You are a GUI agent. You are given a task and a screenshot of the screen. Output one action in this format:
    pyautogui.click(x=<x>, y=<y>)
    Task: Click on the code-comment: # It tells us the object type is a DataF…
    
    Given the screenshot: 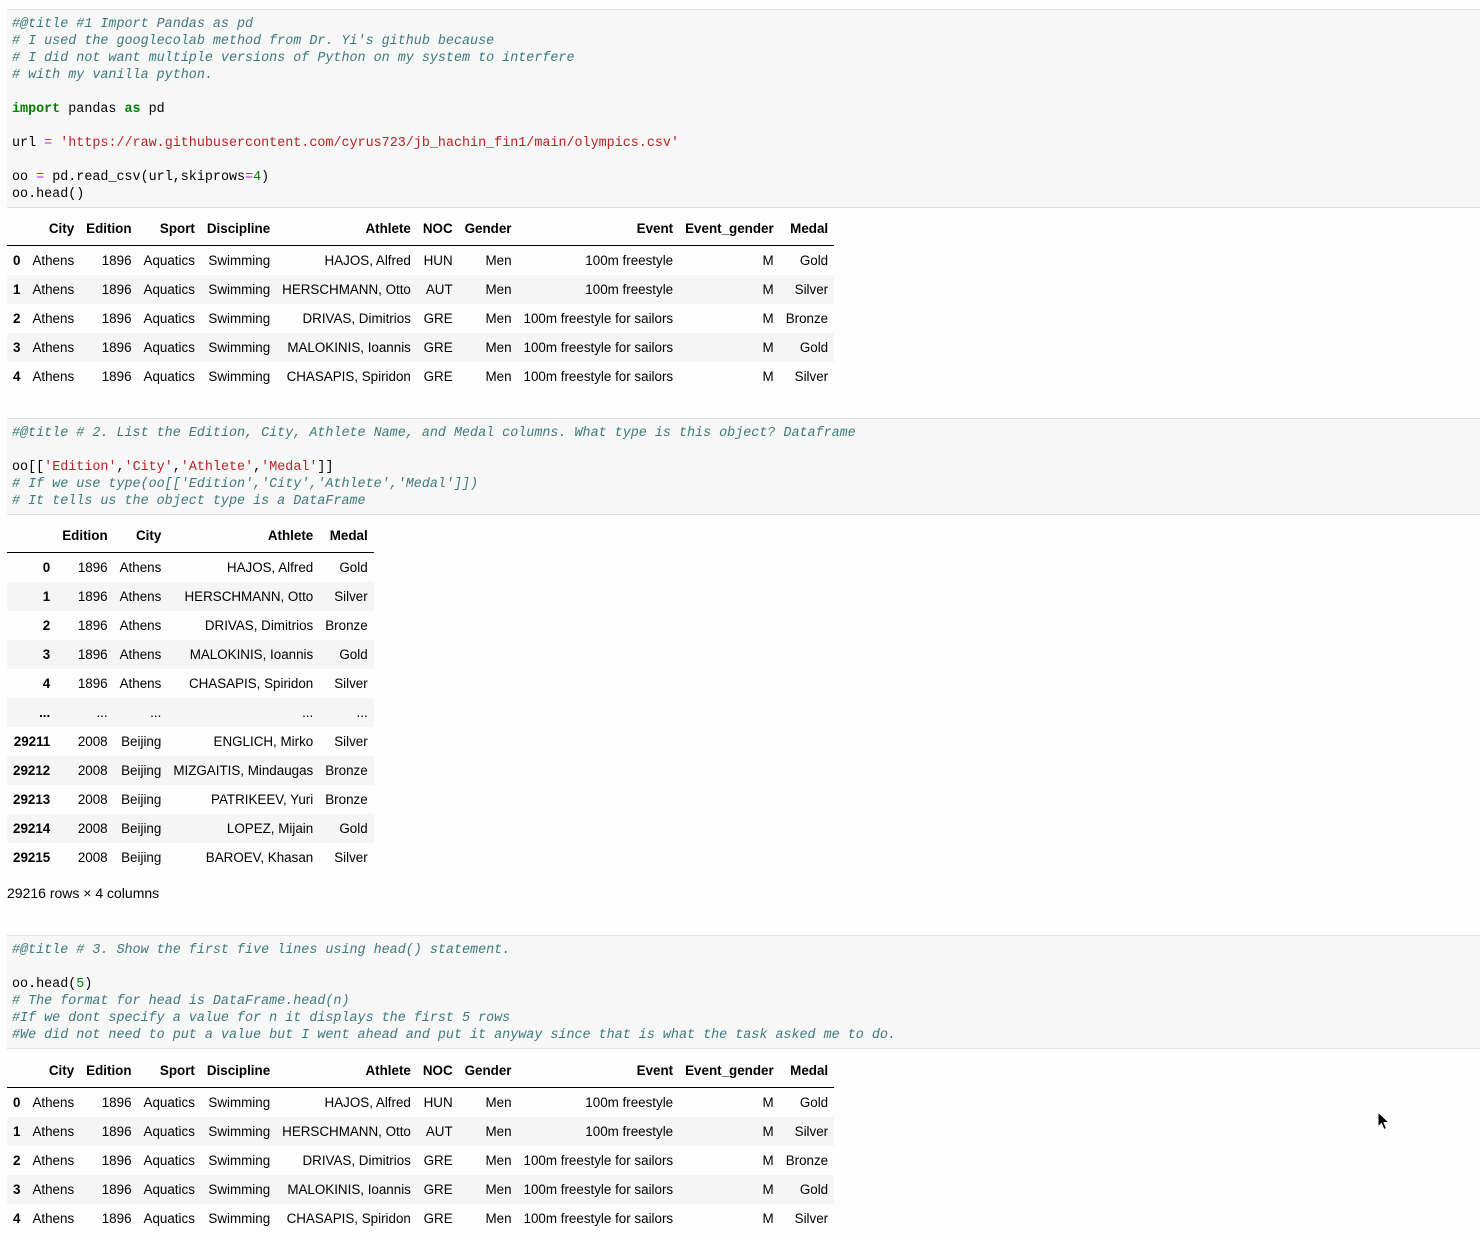 What is the action you would take?
    pyautogui.click(x=189, y=501)
    